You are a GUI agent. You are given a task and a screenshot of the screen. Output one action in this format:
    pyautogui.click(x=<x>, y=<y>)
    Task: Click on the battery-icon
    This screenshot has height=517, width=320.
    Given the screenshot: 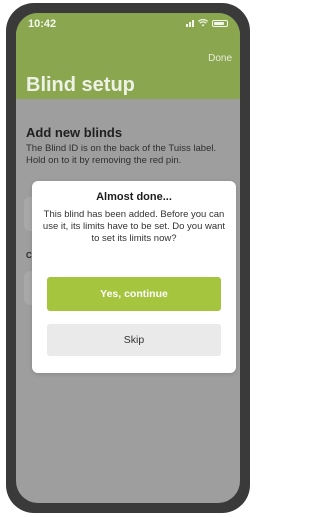 What is the action you would take?
    pyautogui.click(x=220, y=23)
    